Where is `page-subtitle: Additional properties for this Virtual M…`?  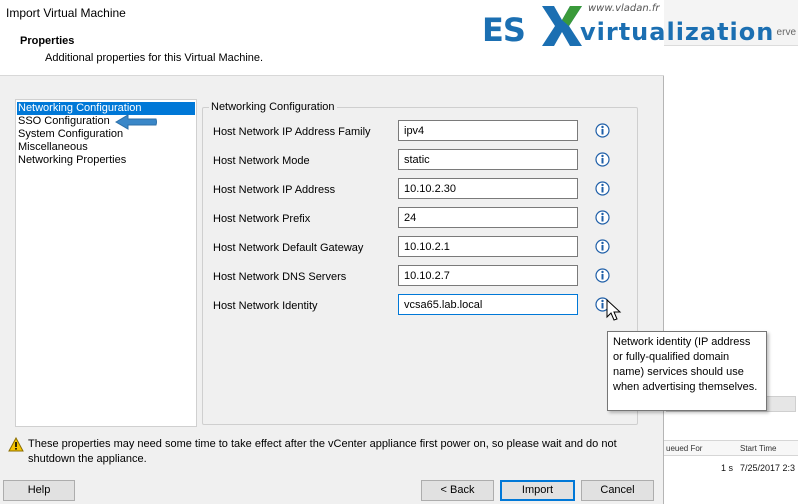
page-subtitle: Additional properties for this Virtual M… is located at coordinates (154, 58).